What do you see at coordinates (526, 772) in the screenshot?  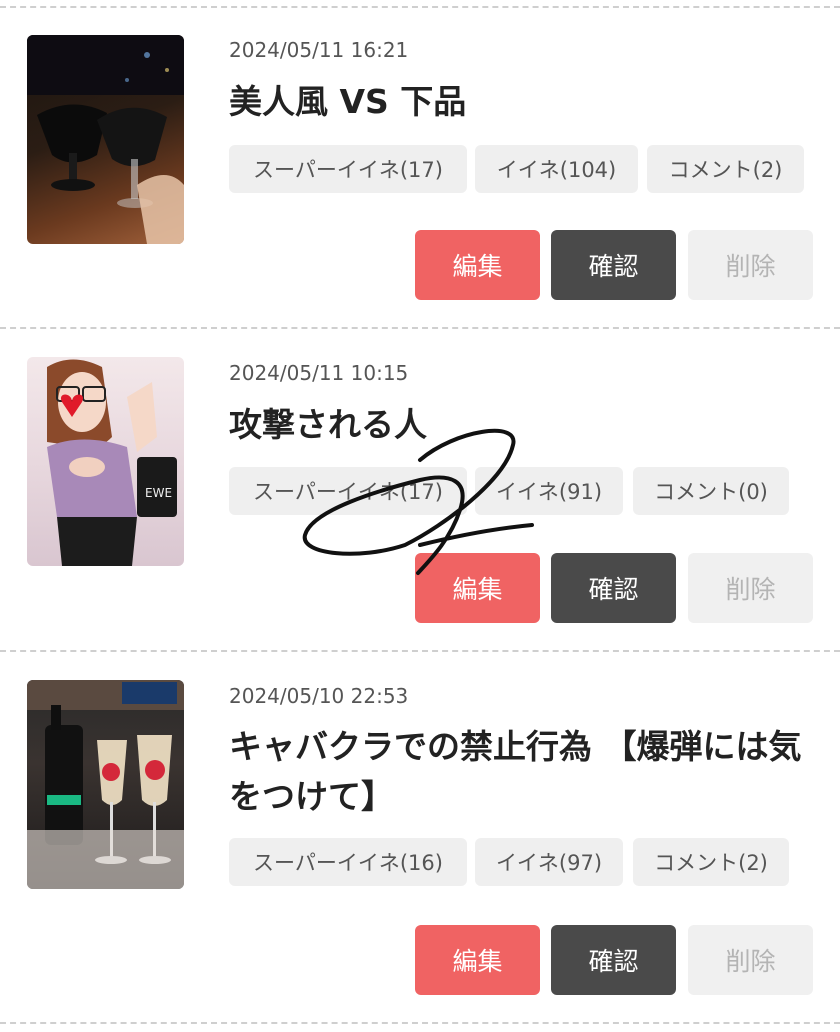 I see `post-title: キャバクラでの禁止行為 【爆弾には気をつけて】` at bounding box center [526, 772].